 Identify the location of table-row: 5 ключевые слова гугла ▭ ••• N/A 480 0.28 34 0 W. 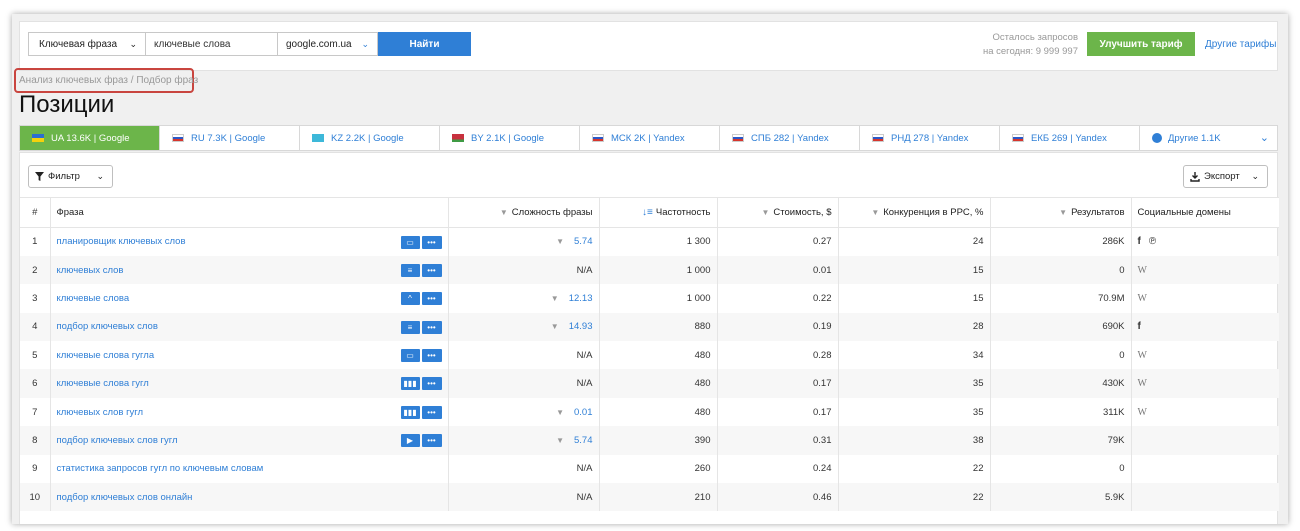
(649, 355).